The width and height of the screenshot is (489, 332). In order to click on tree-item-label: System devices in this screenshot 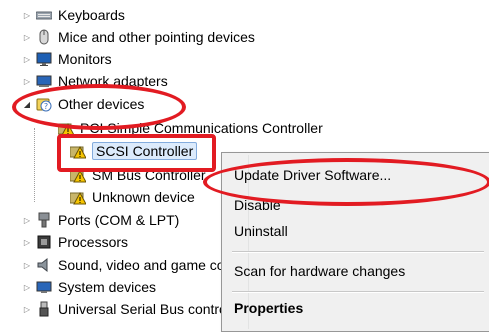, I will do `click(107, 287)`.